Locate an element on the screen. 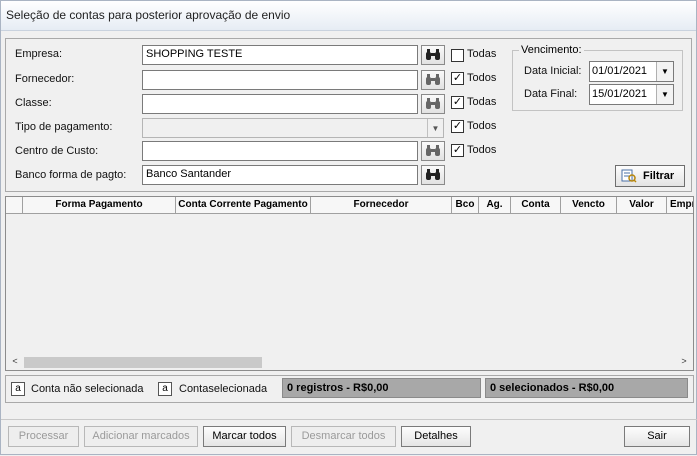  classe-search-button is located at coordinates (433, 104).